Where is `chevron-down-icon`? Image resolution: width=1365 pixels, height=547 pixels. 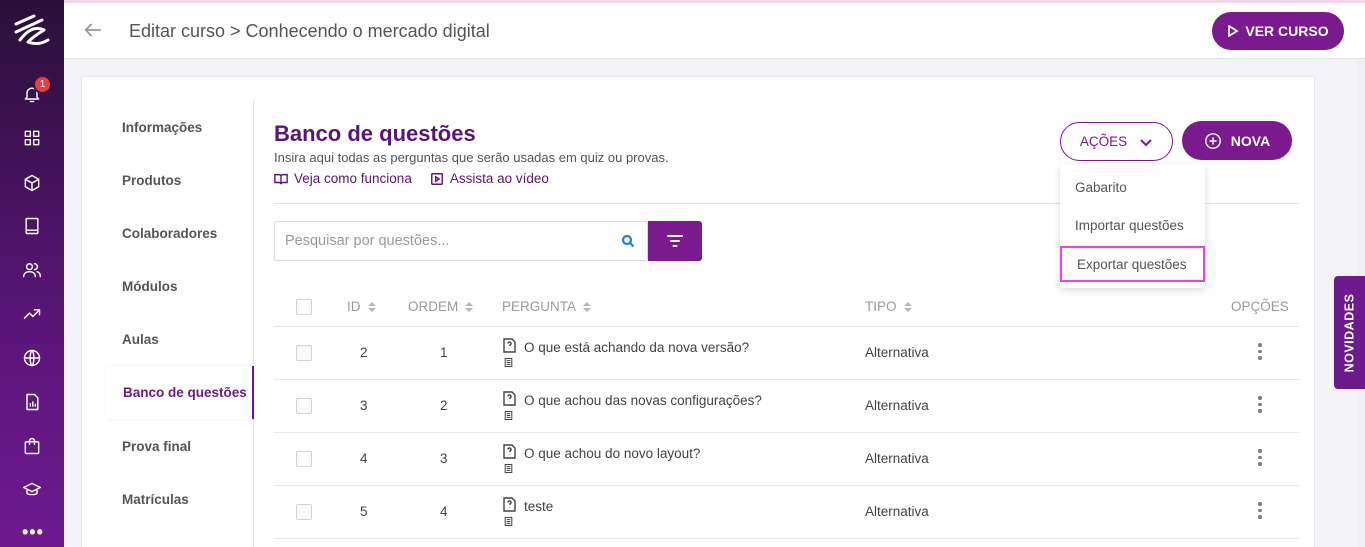 chevron-down-icon is located at coordinates (1146, 142).